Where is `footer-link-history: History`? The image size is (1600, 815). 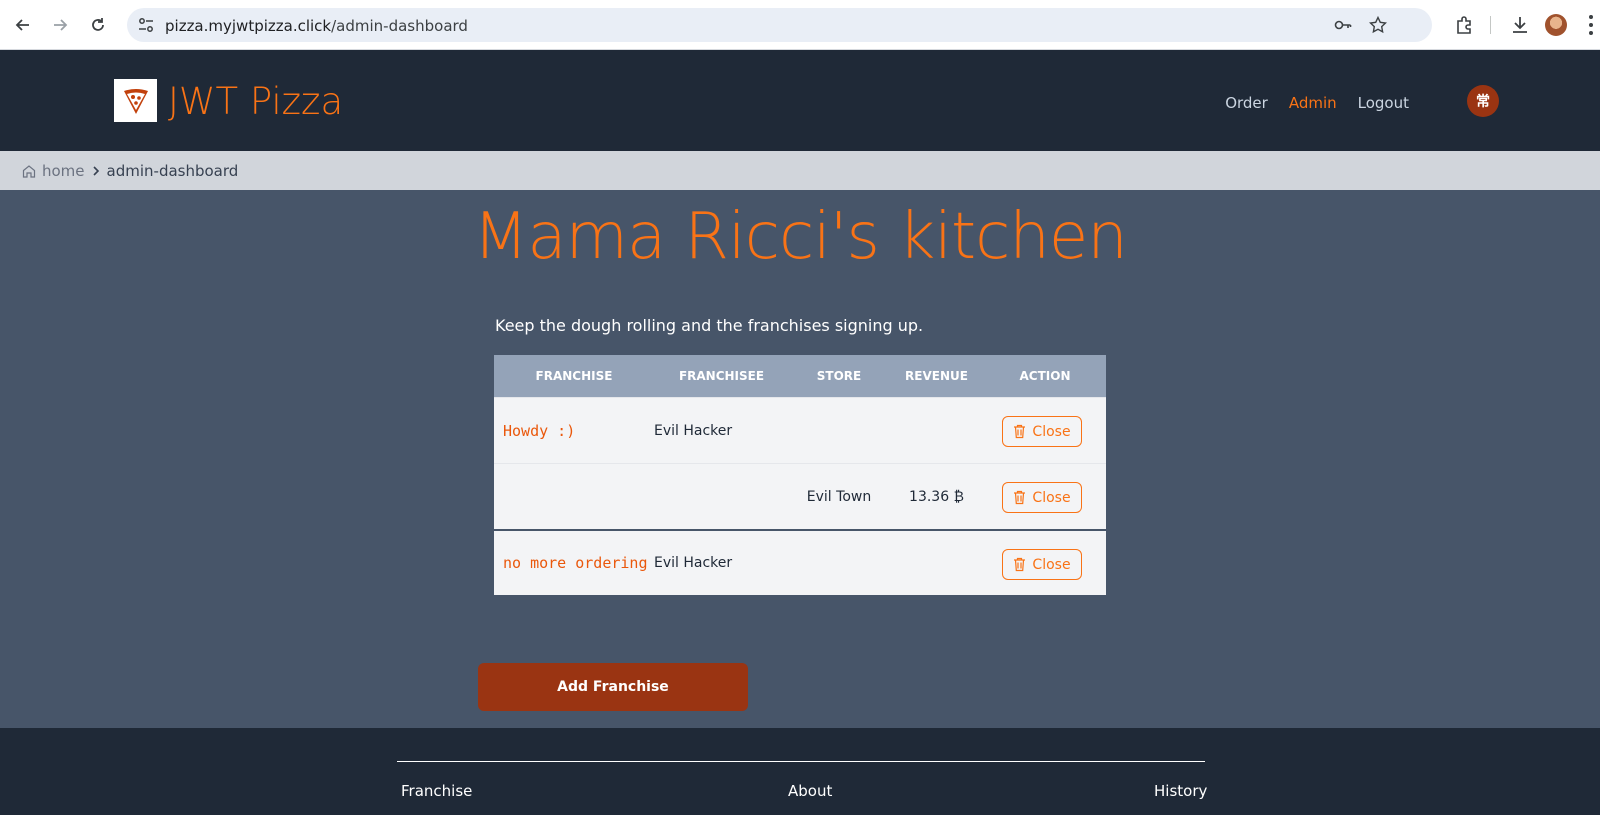
footer-link-history: History is located at coordinates (1180, 791).